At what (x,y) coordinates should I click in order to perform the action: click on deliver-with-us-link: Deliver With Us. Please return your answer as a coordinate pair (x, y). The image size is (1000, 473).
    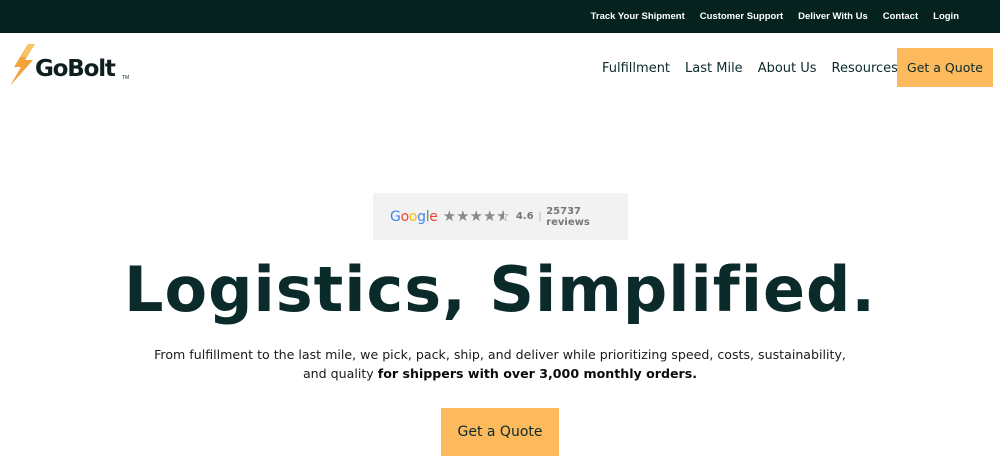
    Looking at the image, I should click on (833, 16).